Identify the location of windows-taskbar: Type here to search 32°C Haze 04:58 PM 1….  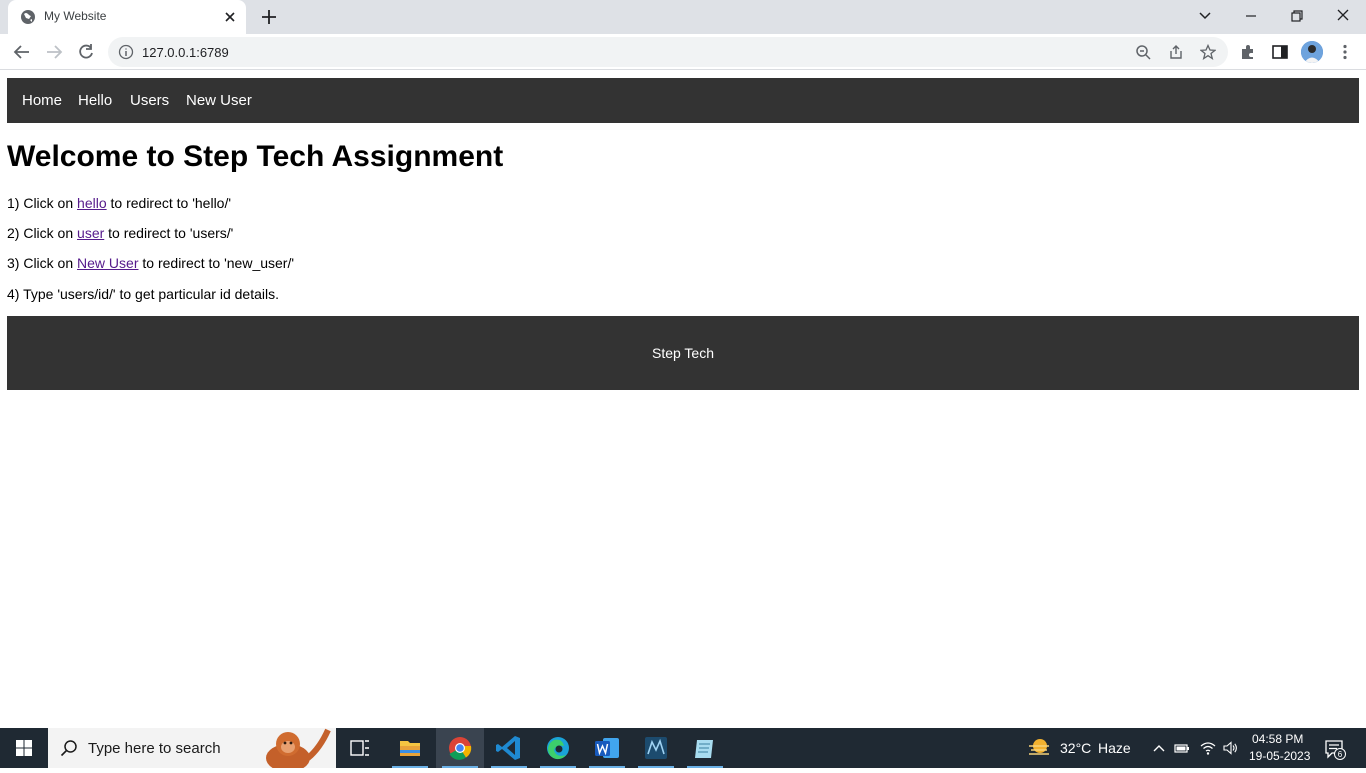
(683, 748).